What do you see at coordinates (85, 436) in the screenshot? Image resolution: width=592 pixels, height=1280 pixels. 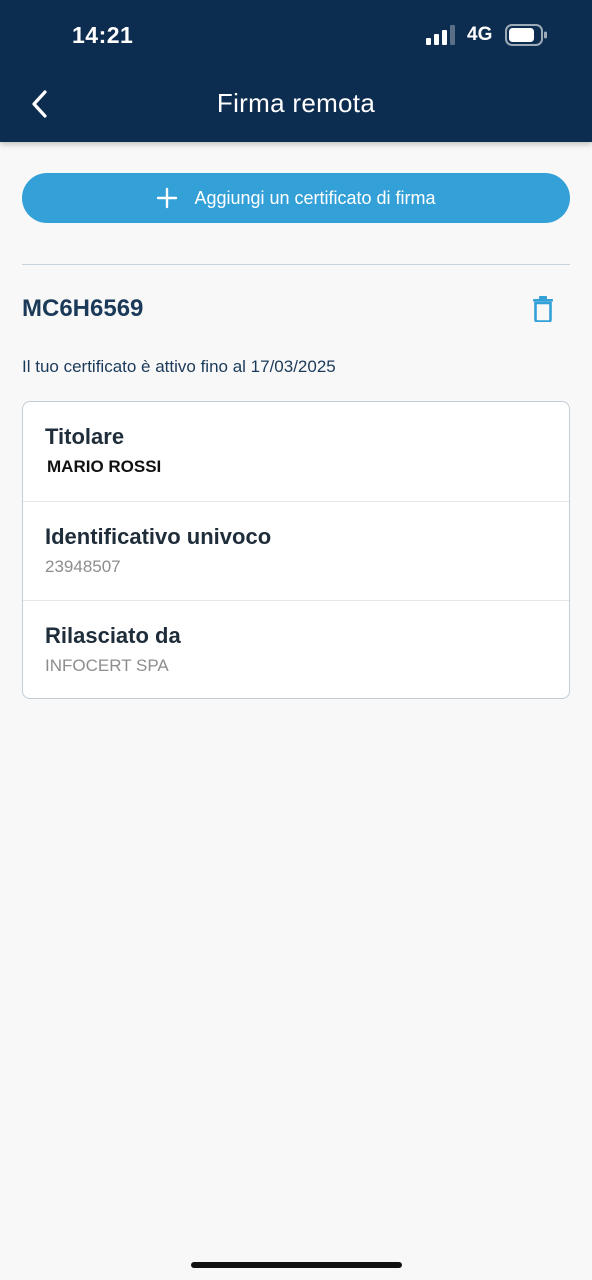 I see `holder-label: Titolare` at bounding box center [85, 436].